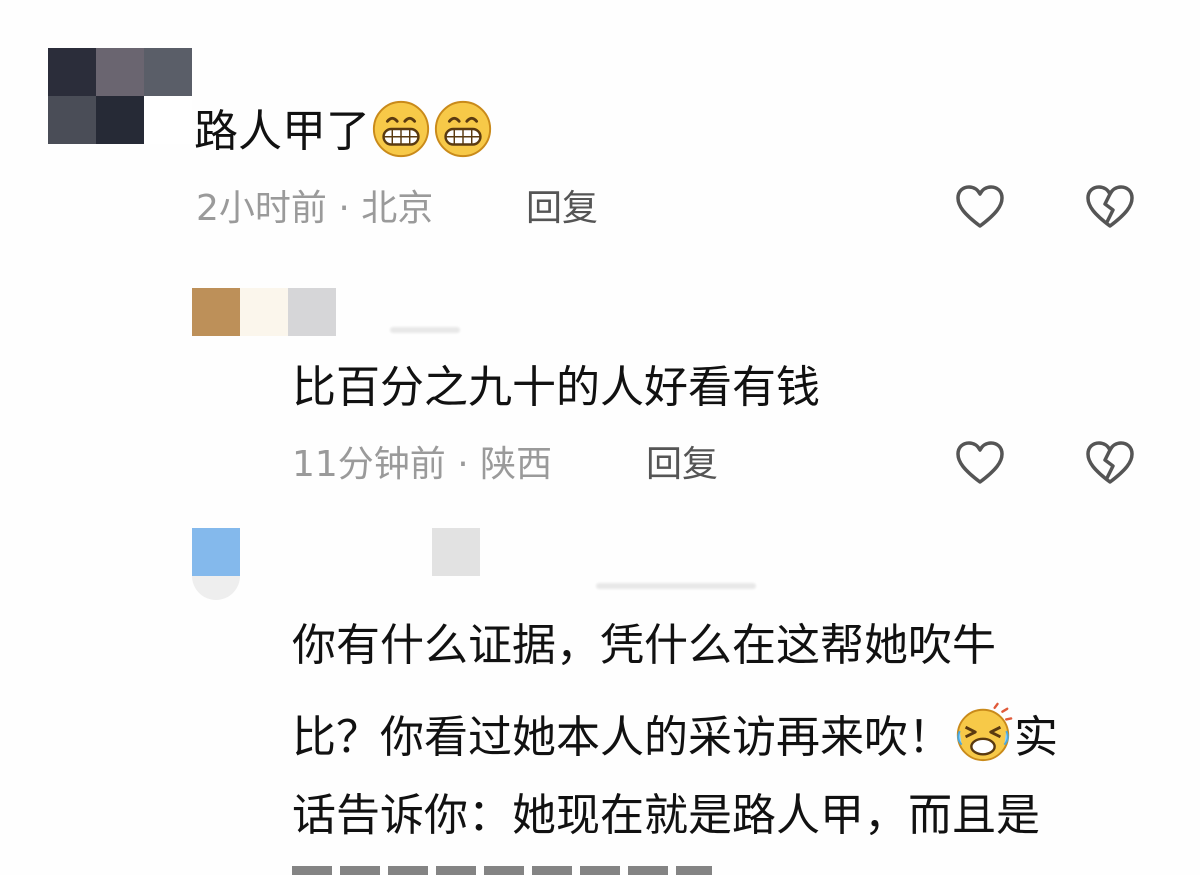 This screenshot has height=875, width=1200. Describe the element at coordinates (622, 737) in the screenshot. I see `comment-text-segment: 比？你看过她本人的采访再来吹！` at that location.